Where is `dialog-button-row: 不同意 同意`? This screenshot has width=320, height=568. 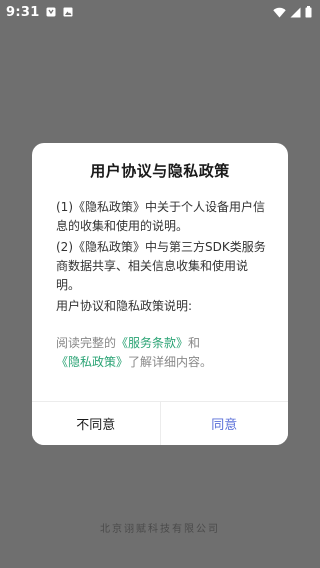
dialog-button-row: 不同意 同意 is located at coordinates (160, 423).